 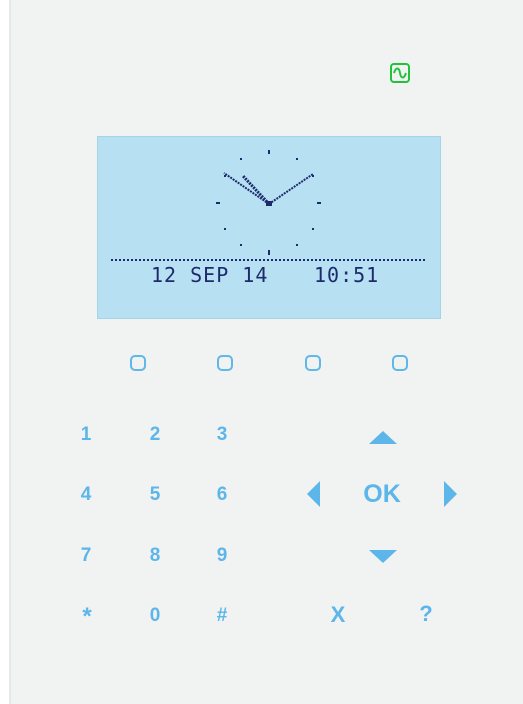 What do you see at coordinates (86, 556) in the screenshot?
I see `key-7: 7` at bounding box center [86, 556].